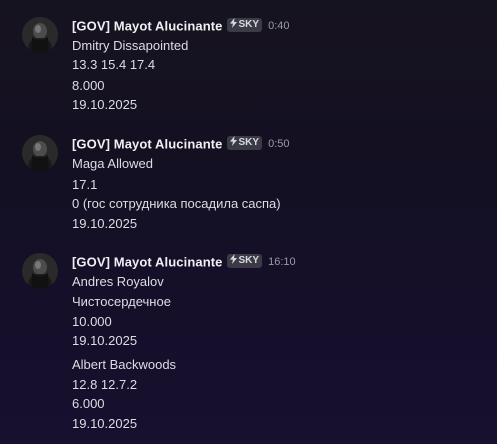  Describe the element at coordinates (278, 26) in the screenshot. I see `timestamp: 0:40` at that location.